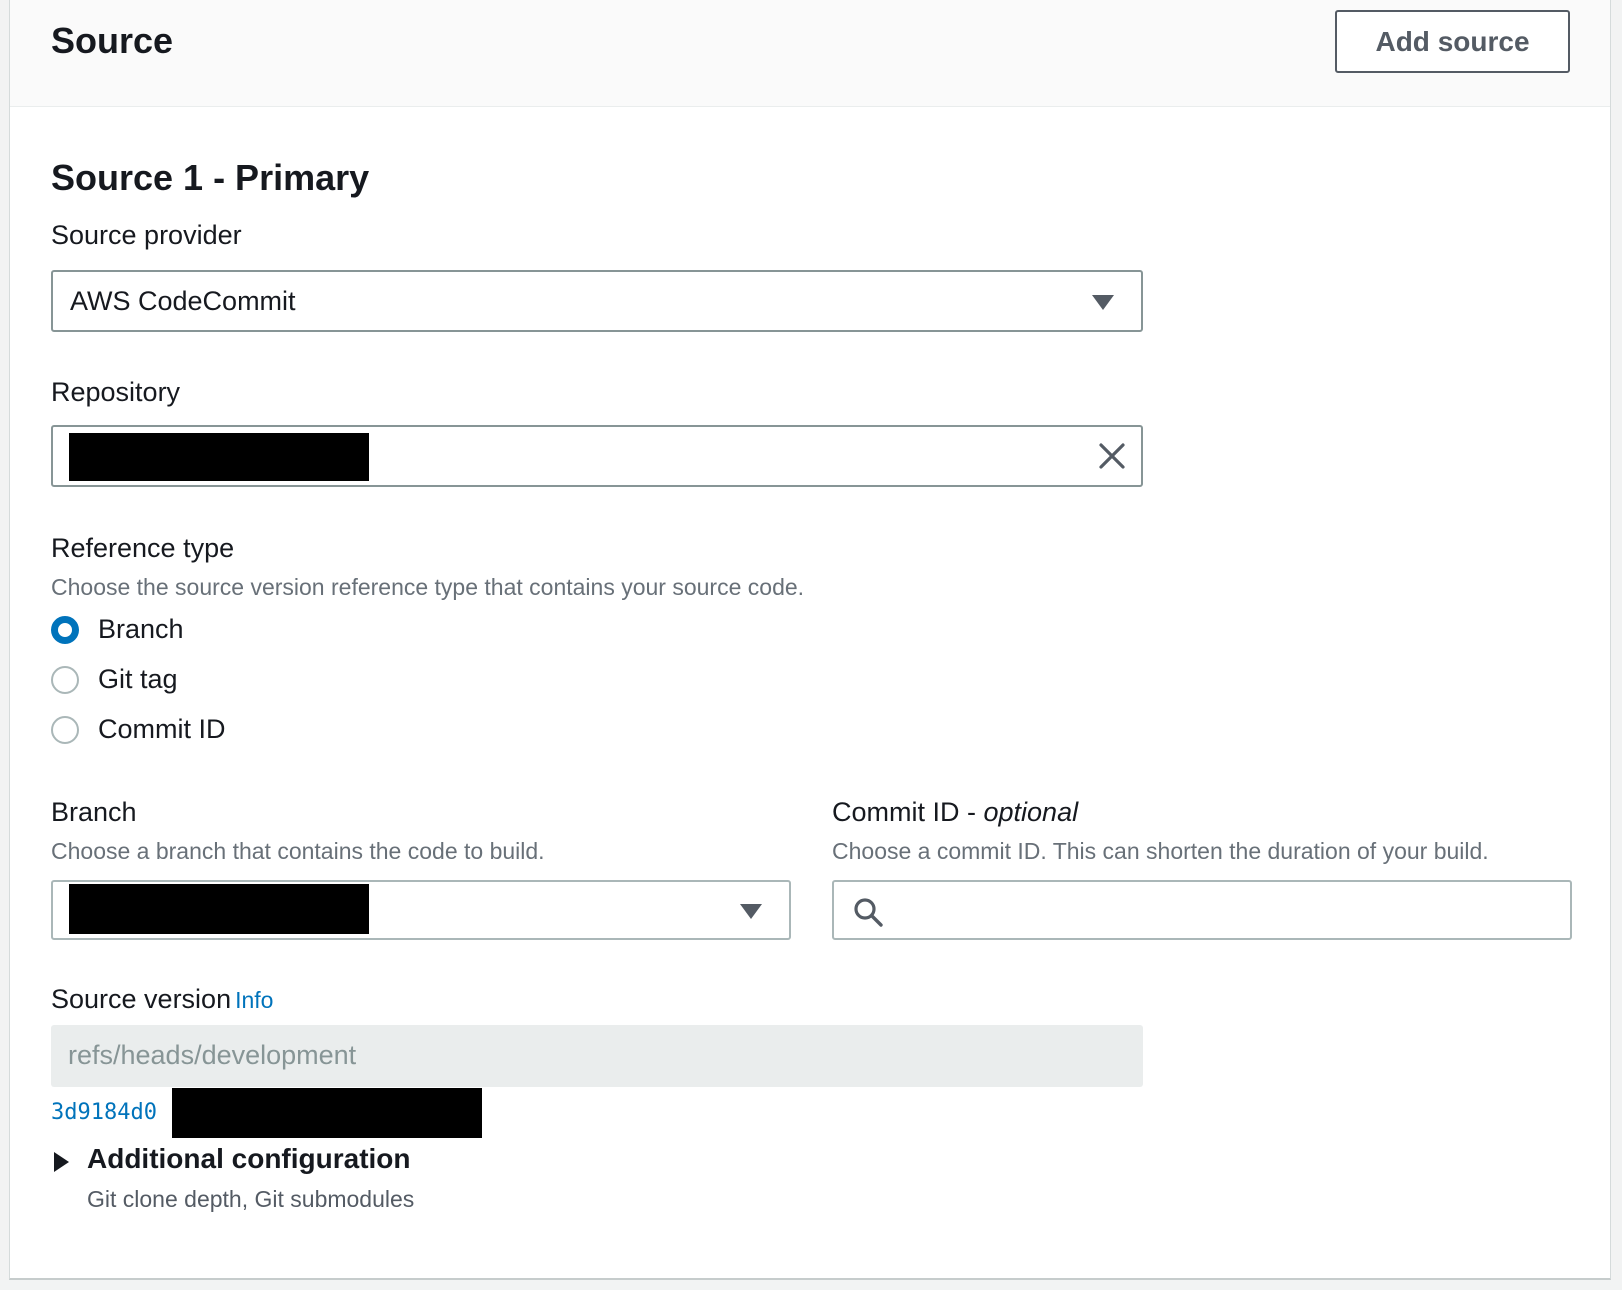  I want to click on add-source-button: Add source, so click(1452, 41).